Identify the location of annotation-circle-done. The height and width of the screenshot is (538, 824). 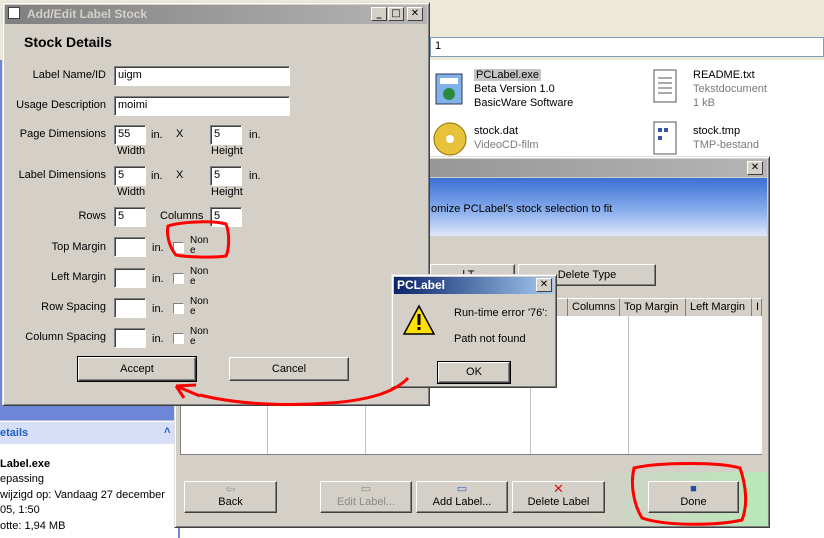
(689, 494).